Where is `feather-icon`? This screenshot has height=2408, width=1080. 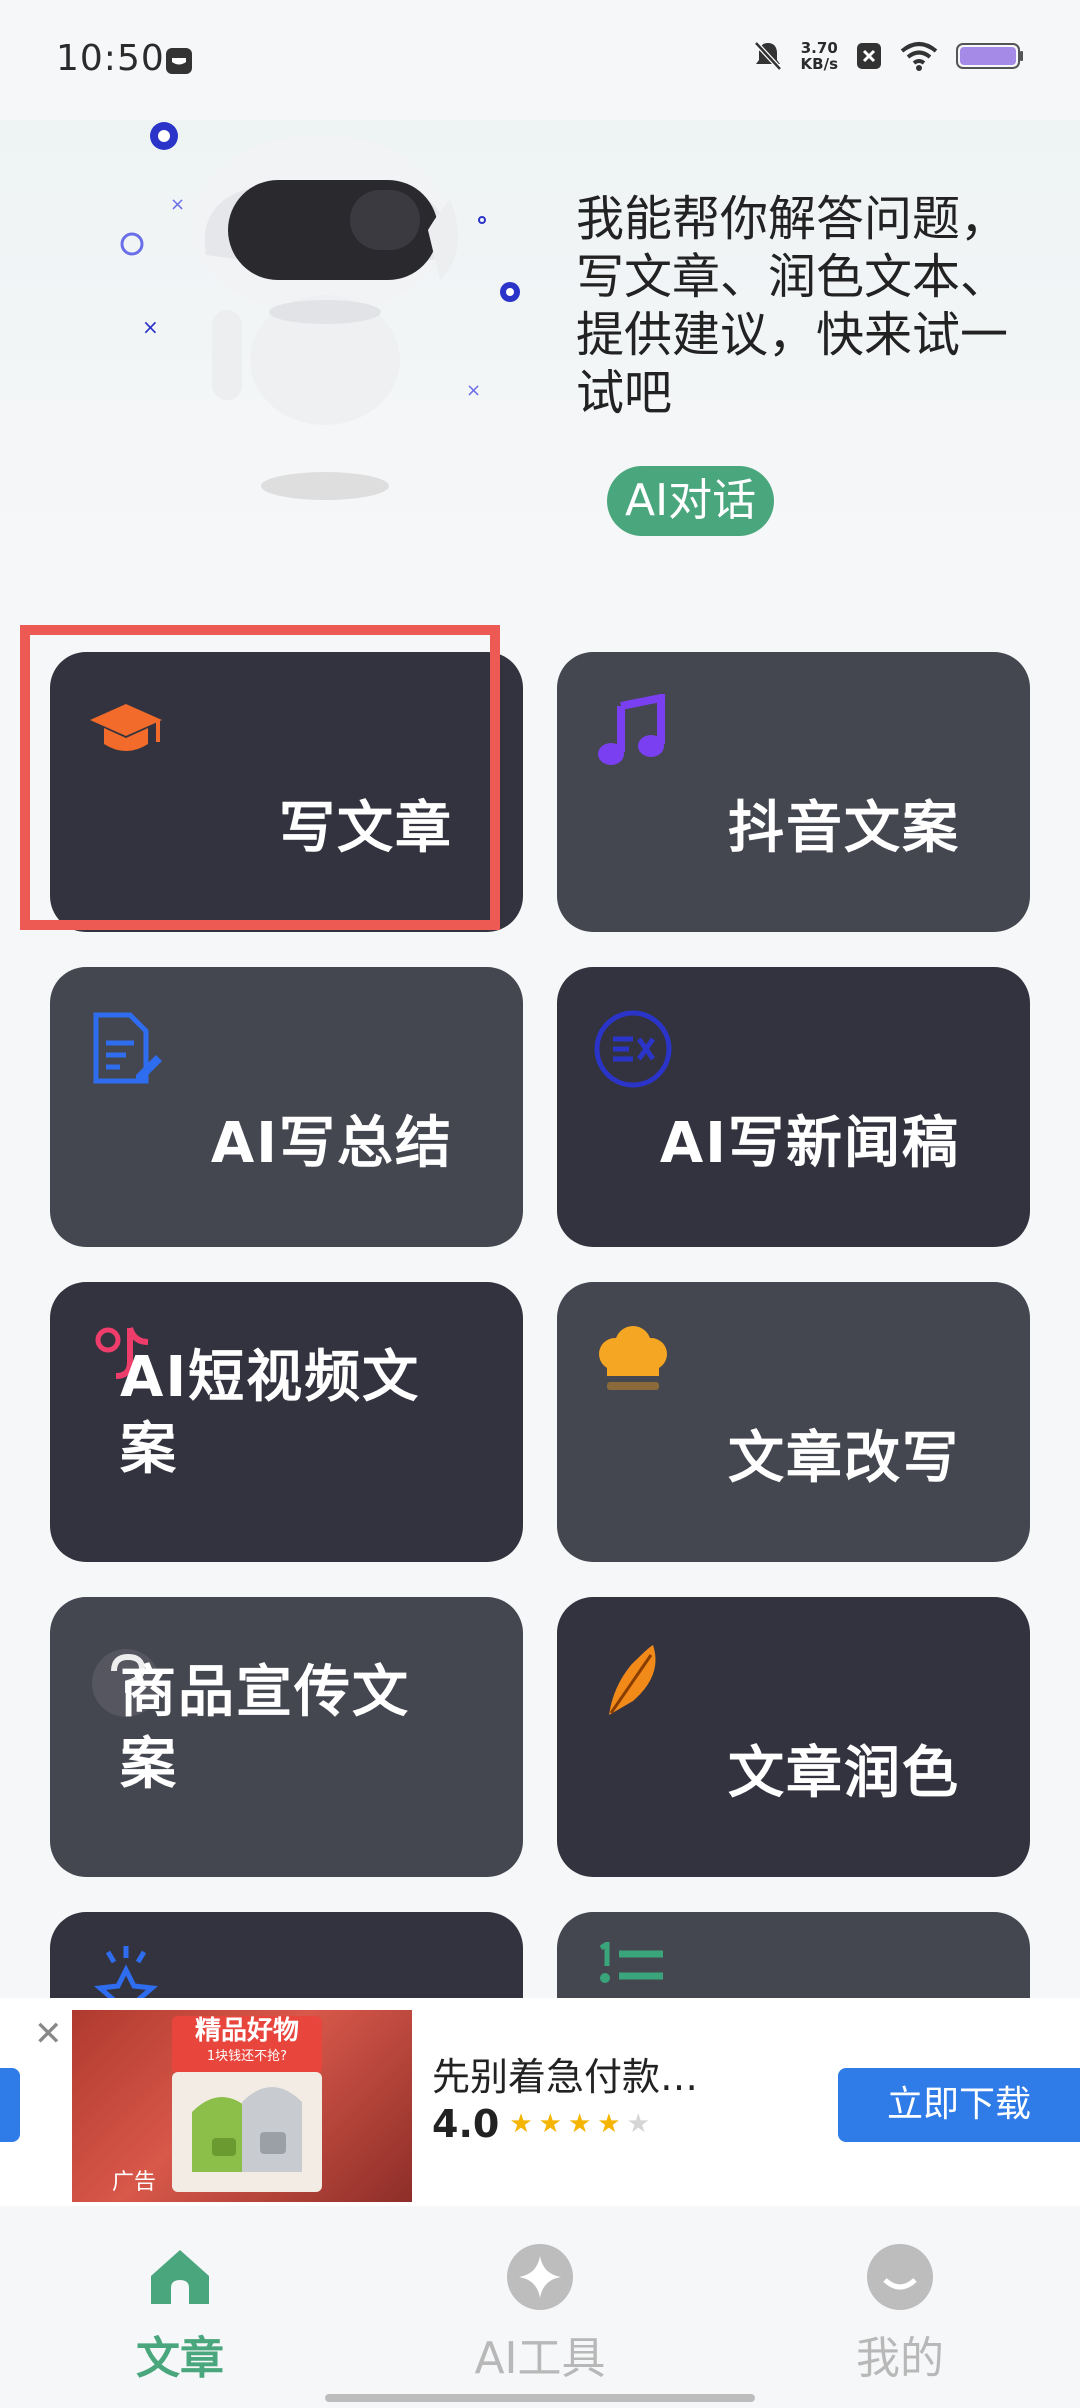 feather-icon is located at coordinates (632, 1680).